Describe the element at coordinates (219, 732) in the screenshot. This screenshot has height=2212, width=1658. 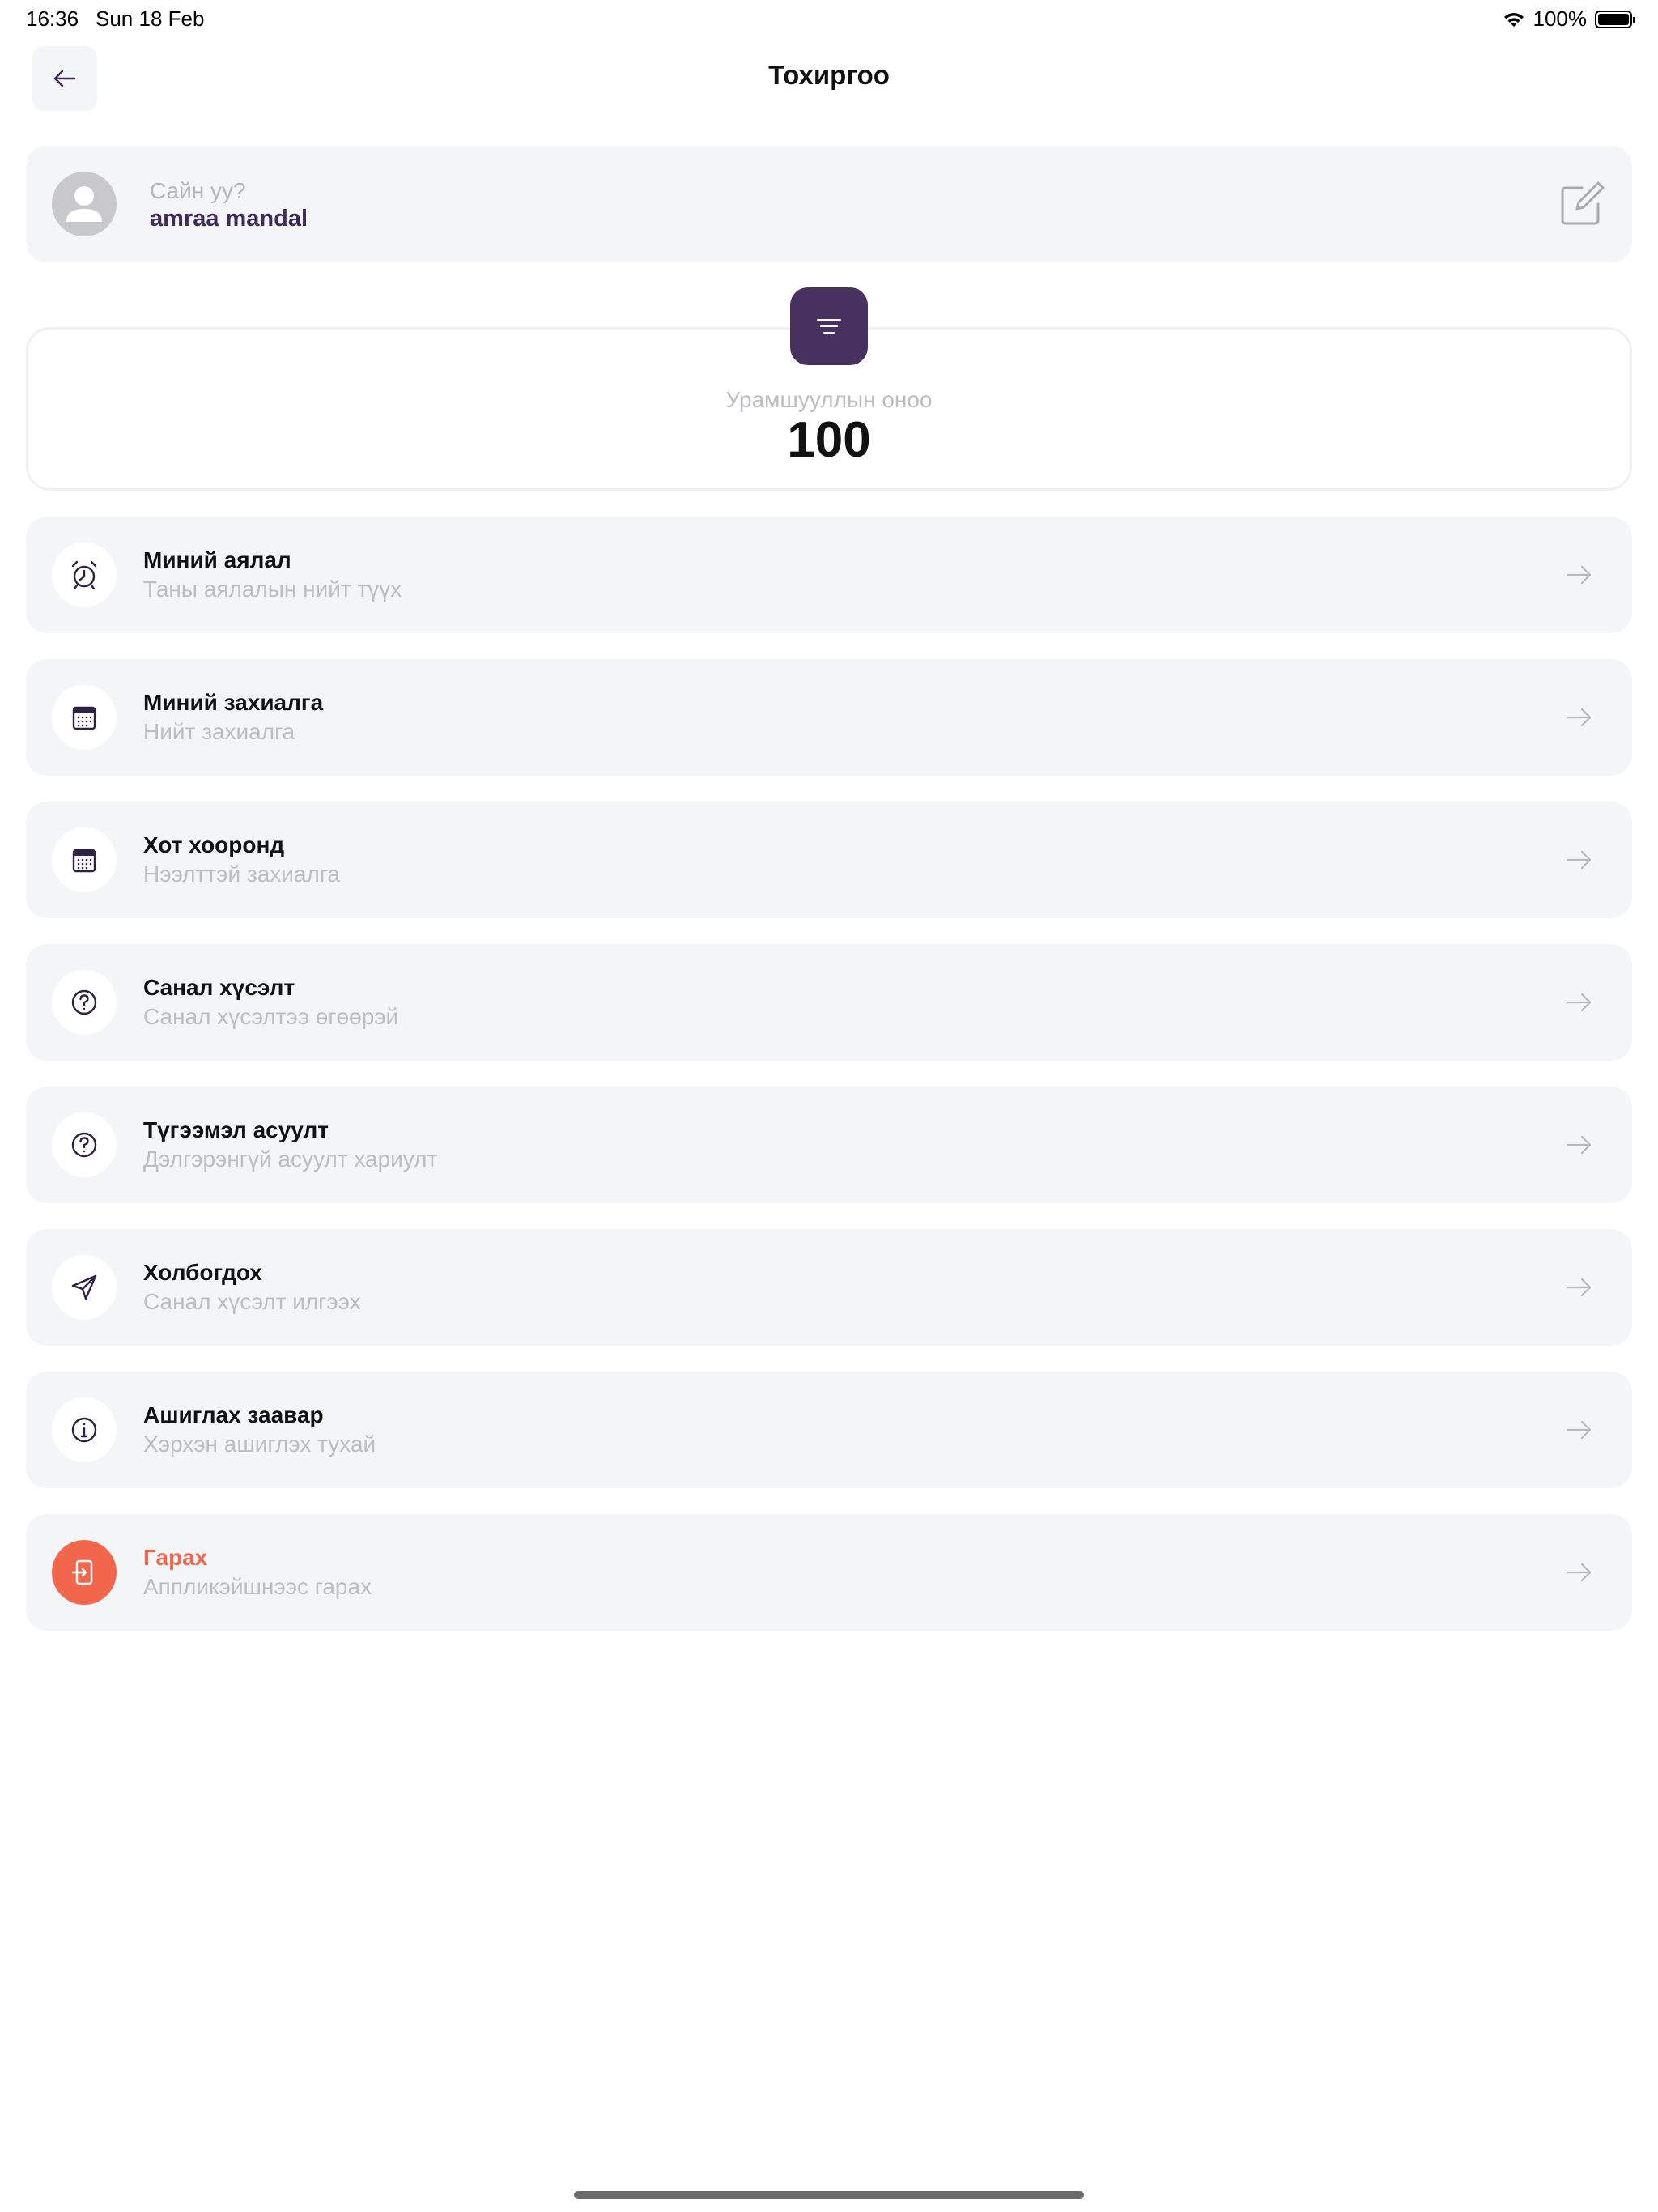
I see `menu-item-subtitle: Нийт захиалга` at that location.